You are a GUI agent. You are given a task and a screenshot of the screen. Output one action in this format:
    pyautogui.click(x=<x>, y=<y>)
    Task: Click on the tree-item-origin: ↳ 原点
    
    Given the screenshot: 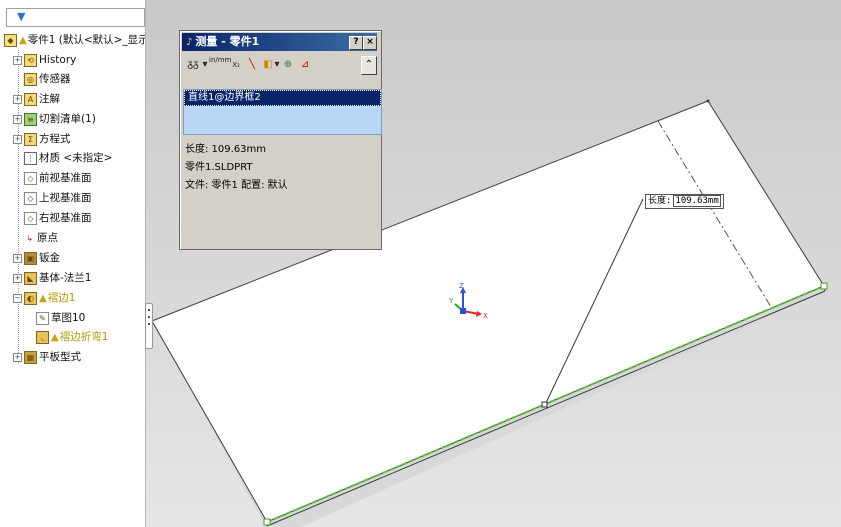 What is the action you would take?
    pyautogui.click(x=41, y=238)
    